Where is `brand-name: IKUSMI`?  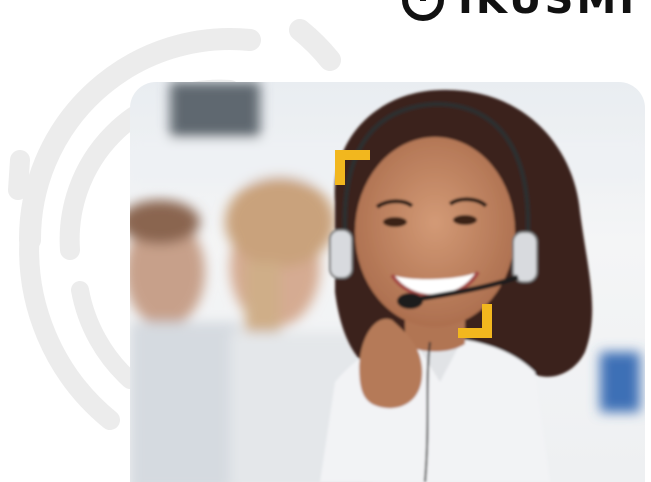 brand-name: IKUSMI is located at coordinates (548, 11).